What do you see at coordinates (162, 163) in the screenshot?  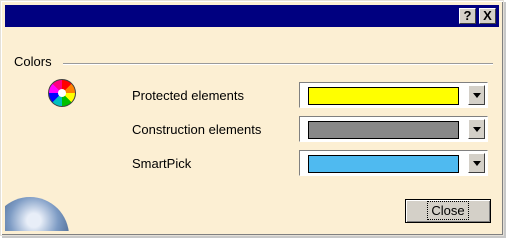 I see `smartpick-label: SmartPick` at bounding box center [162, 163].